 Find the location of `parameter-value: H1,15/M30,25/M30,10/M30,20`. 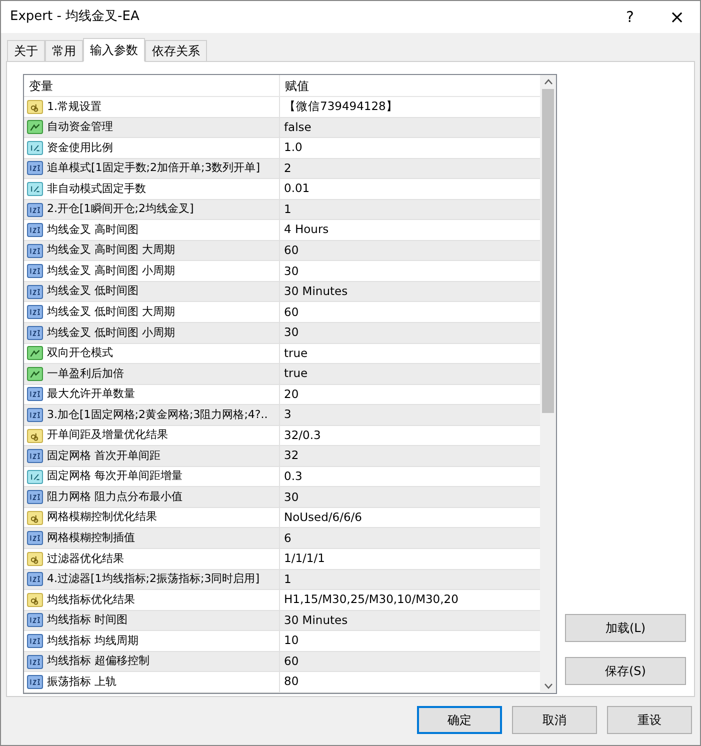

parameter-value: H1,15/M30,25/M30,10/M30,20 is located at coordinates (371, 600).